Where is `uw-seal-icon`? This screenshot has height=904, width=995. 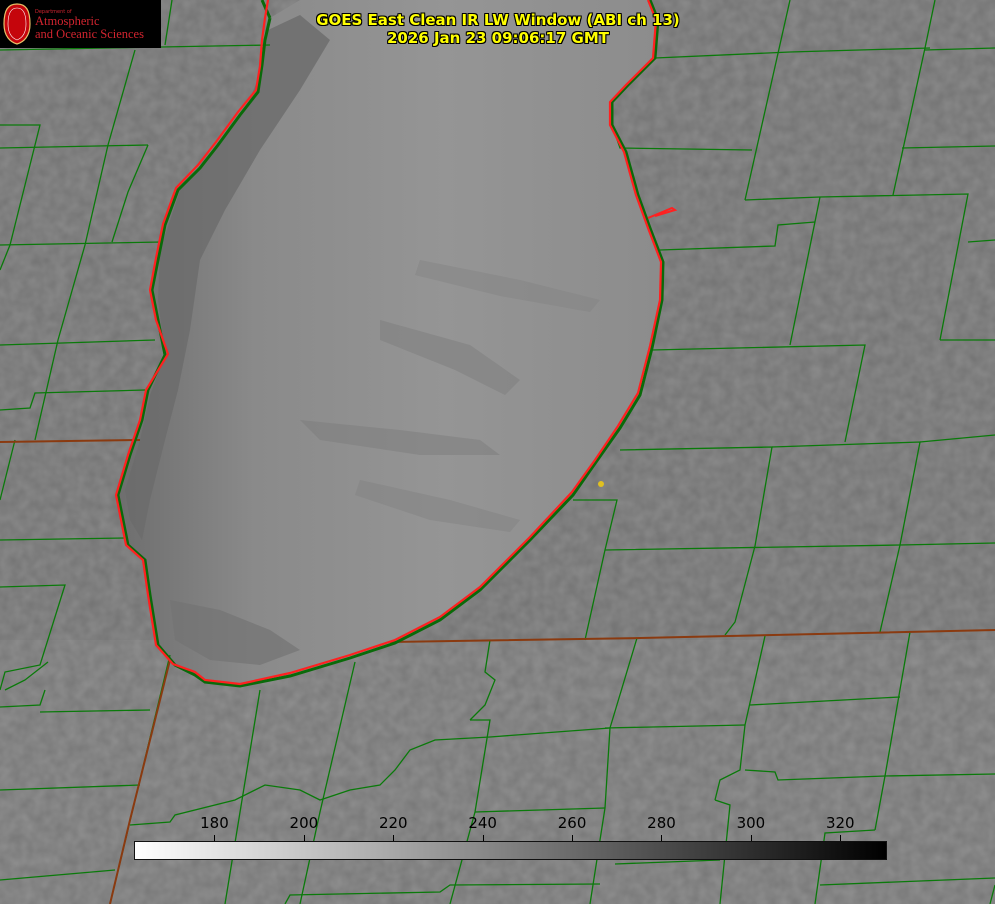 uw-seal-icon is located at coordinates (17, 24).